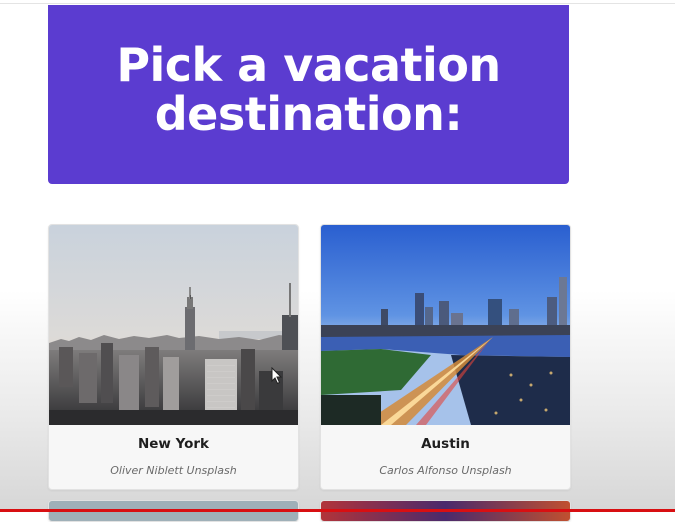 Image resolution: width=675 pixels, height=522 pixels. What do you see at coordinates (277, 376) in the screenshot?
I see `mouse-cursor-icon` at bounding box center [277, 376].